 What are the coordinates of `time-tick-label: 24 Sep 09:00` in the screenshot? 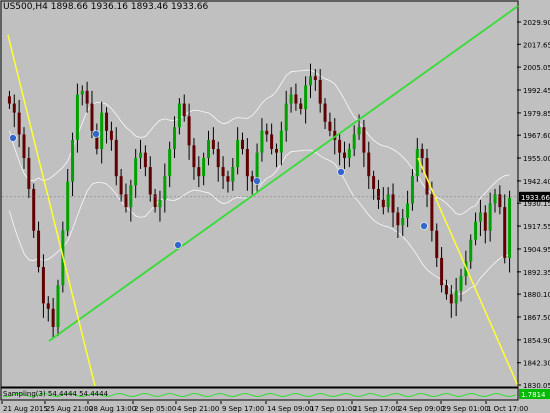 It's located at (421, 409).